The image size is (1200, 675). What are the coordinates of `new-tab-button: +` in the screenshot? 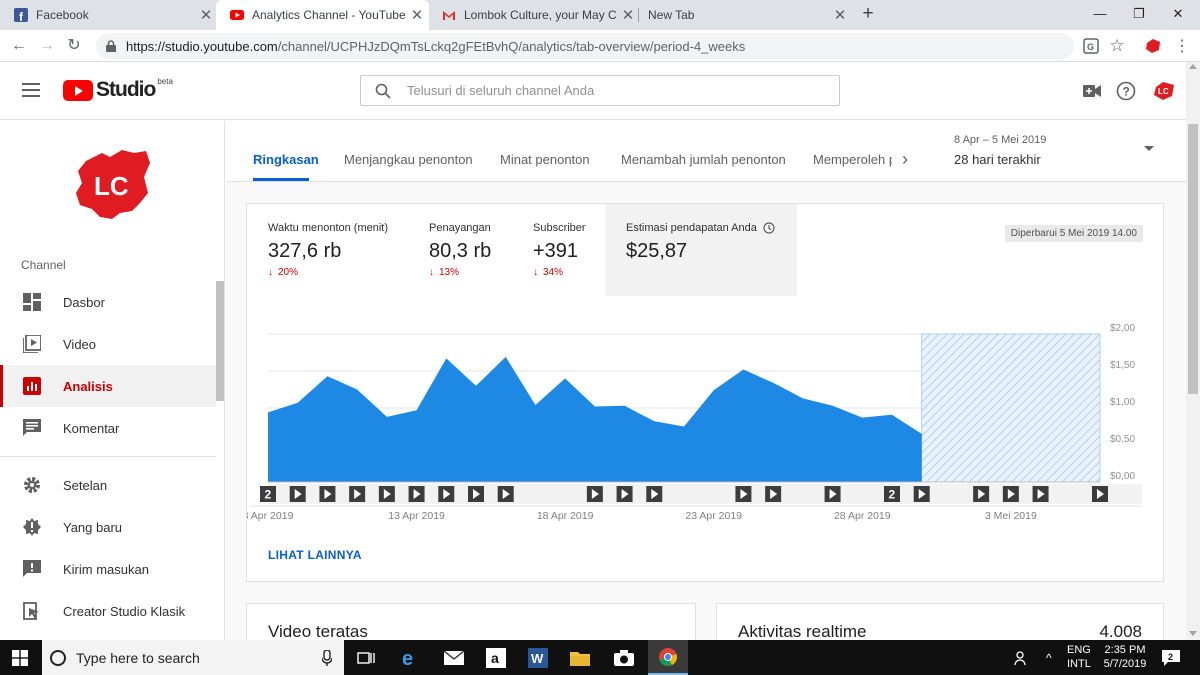 It's located at (868, 15).